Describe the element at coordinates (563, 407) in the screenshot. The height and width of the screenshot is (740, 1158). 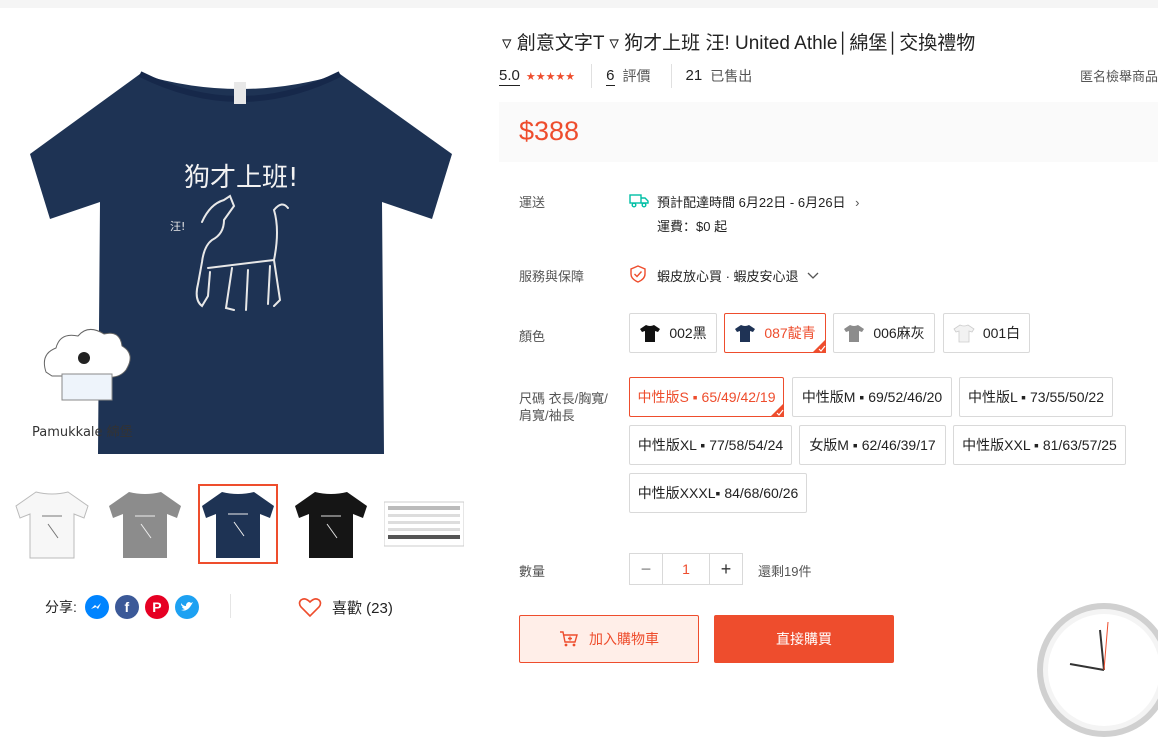
I see `size-label: 尺碼 衣長/胸寬/肩寬/袖長` at that location.